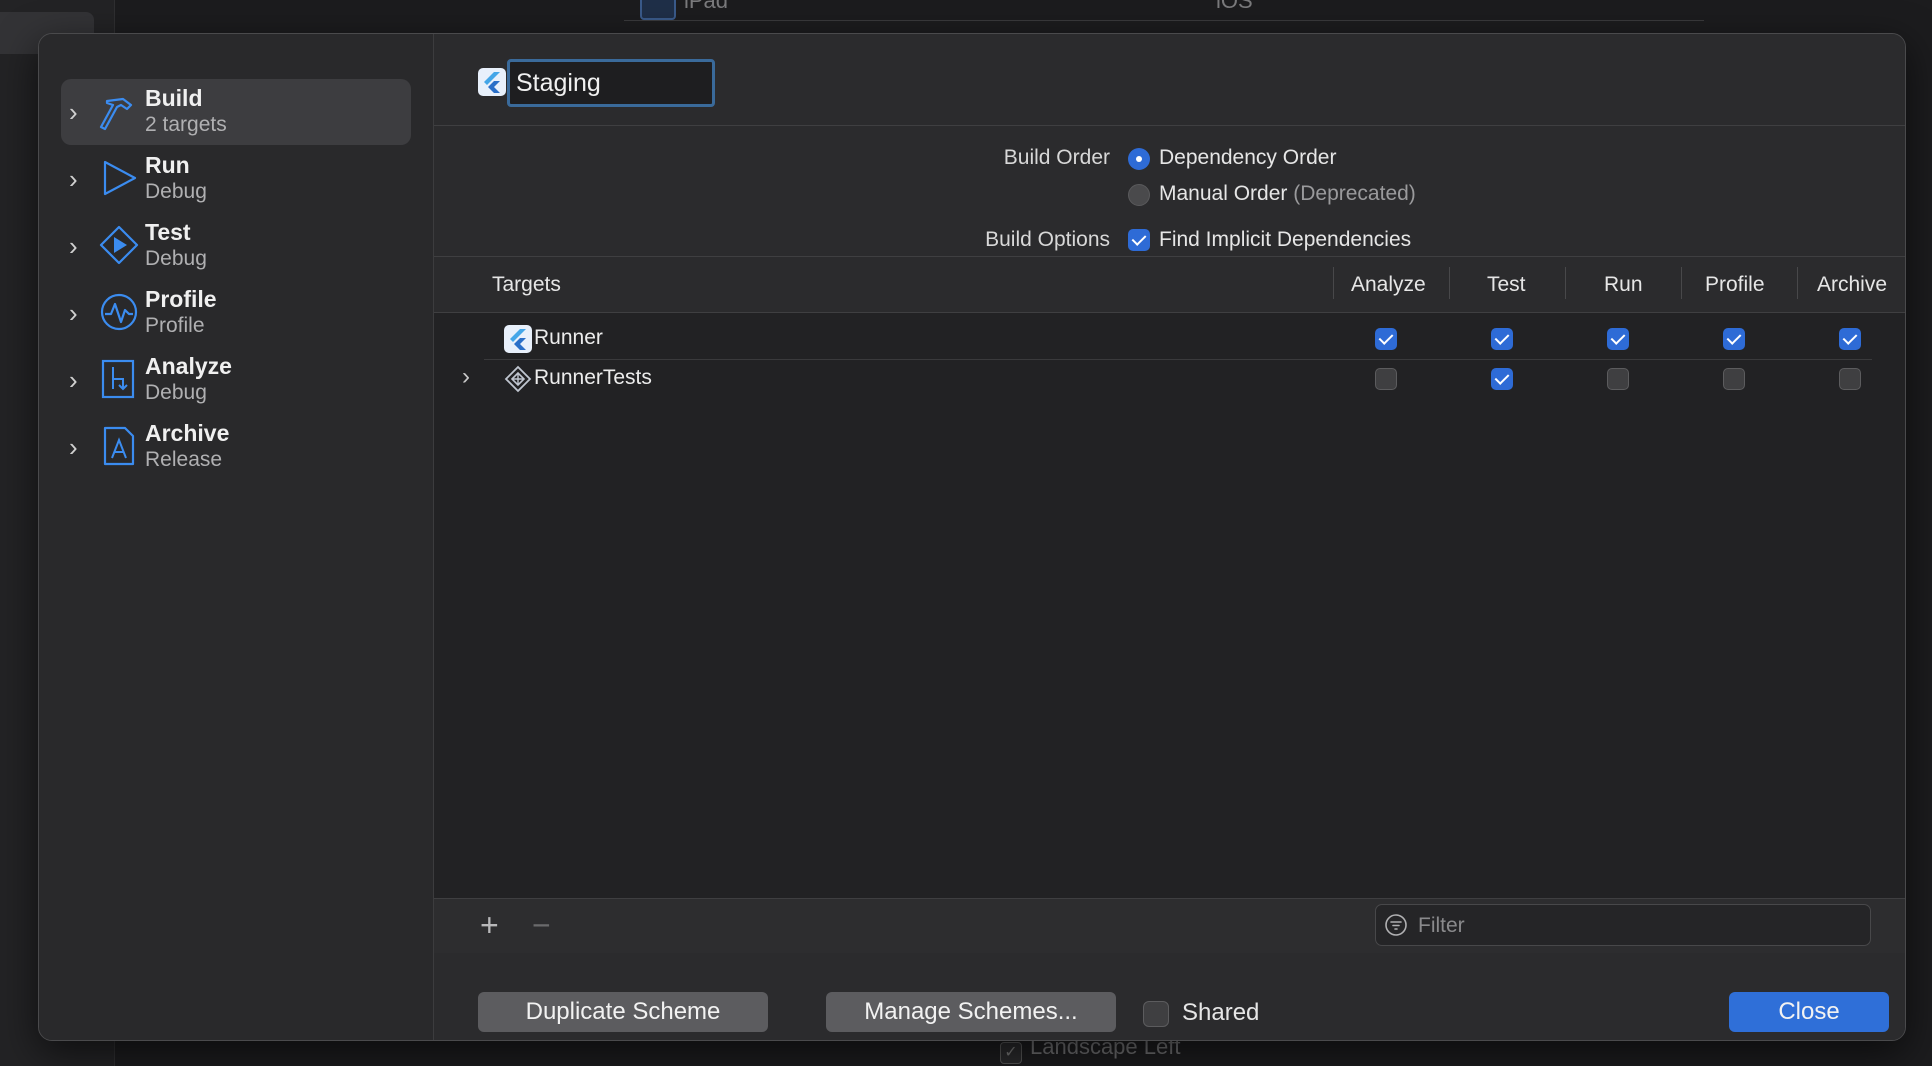 This screenshot has width=1932, height=1066. Describe the element at coordinates (119, 312) in the screenshot. I see `waveform-icon` at that location.